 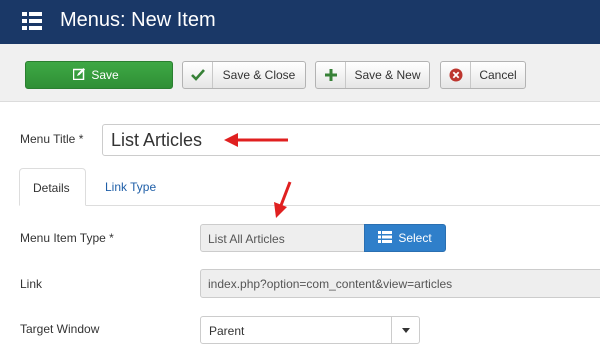 I want to click on save-new-label: Save & New, so click(x=387, y=75).